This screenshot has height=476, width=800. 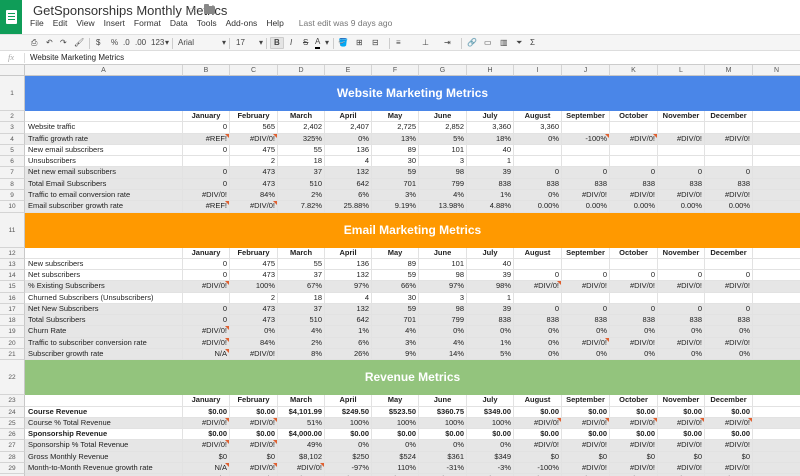 I want to click on row-label-cell: Sponsorship % Total Revenue, so click(x=104, y=446).